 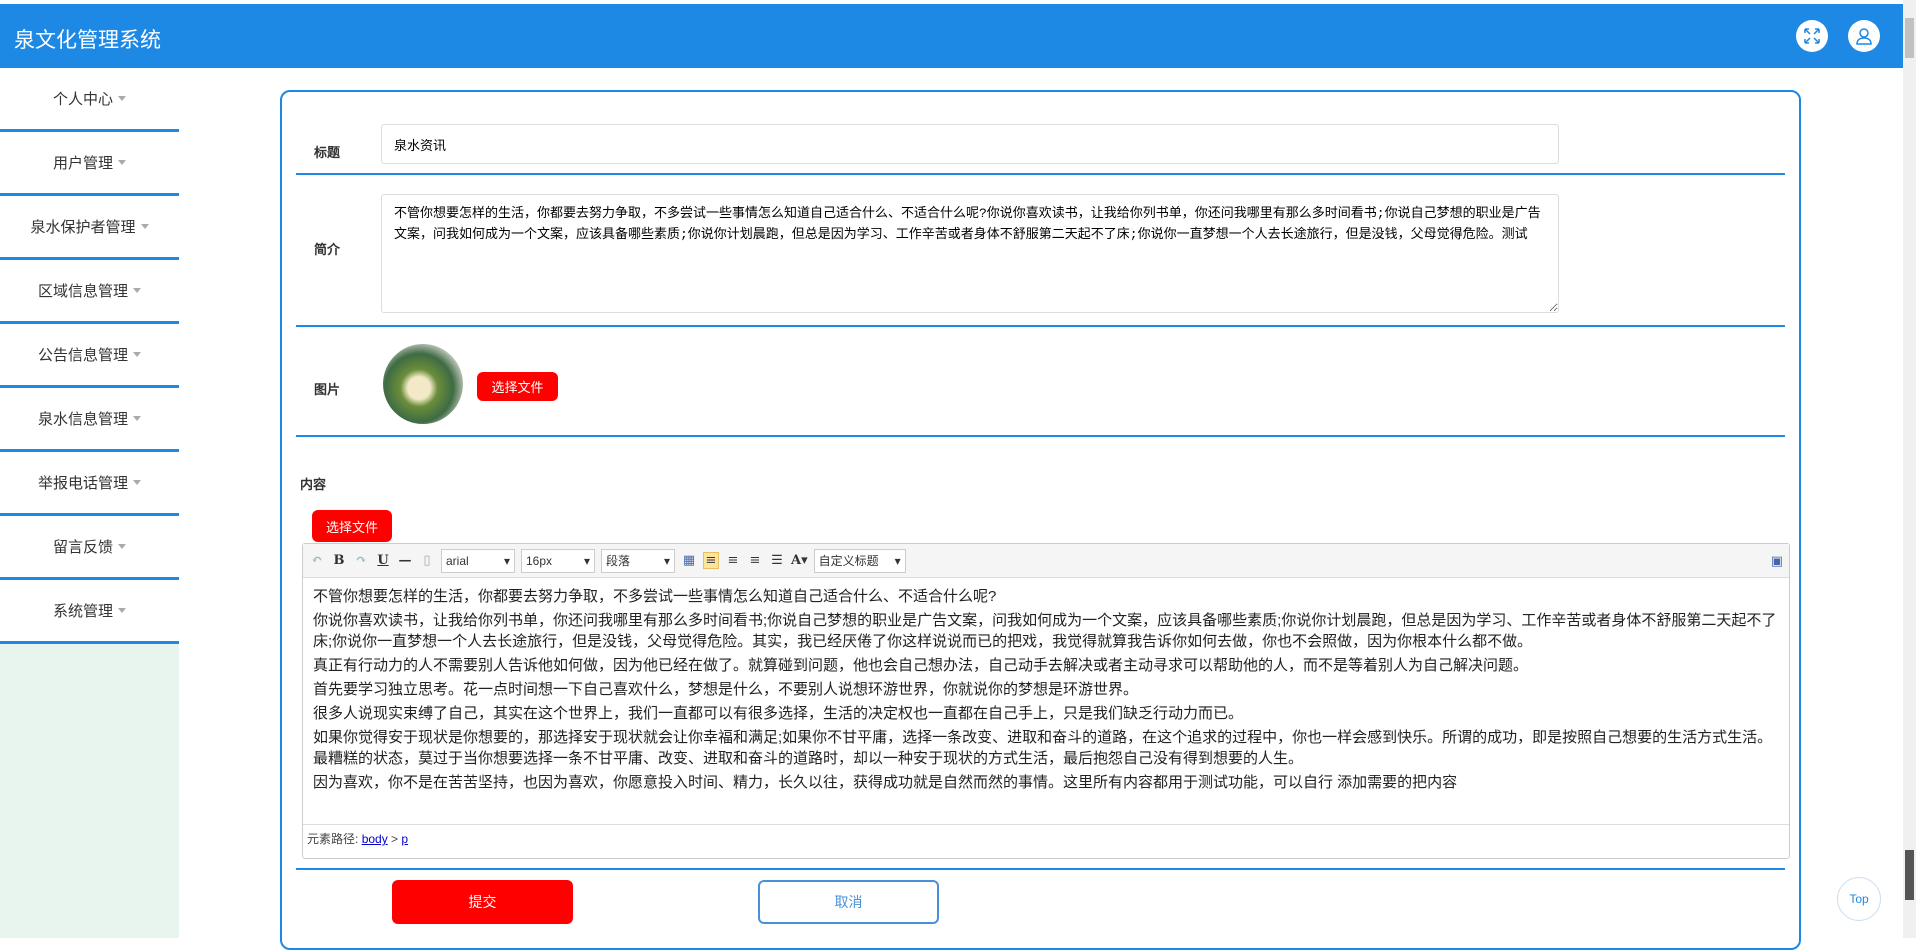 I want to click on sidebar-item: 个人中心, so click(x=89, y=100).